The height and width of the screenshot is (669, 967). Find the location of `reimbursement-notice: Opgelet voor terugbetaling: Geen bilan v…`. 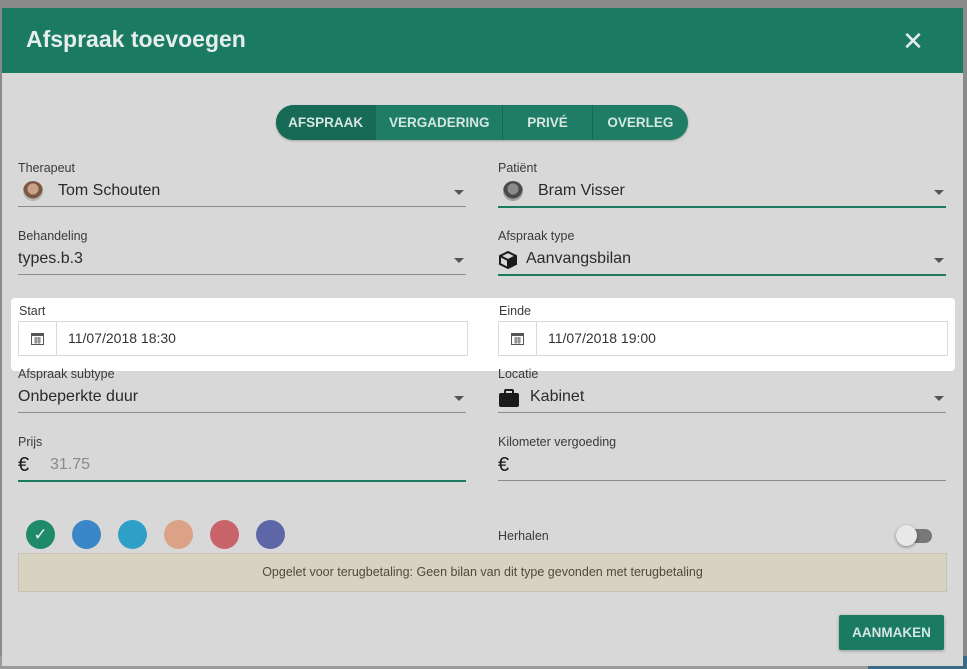

reimbursement-notice: Opgelet voor terugbetaling: Geen bilan v… is located at coordinates (482, 572).